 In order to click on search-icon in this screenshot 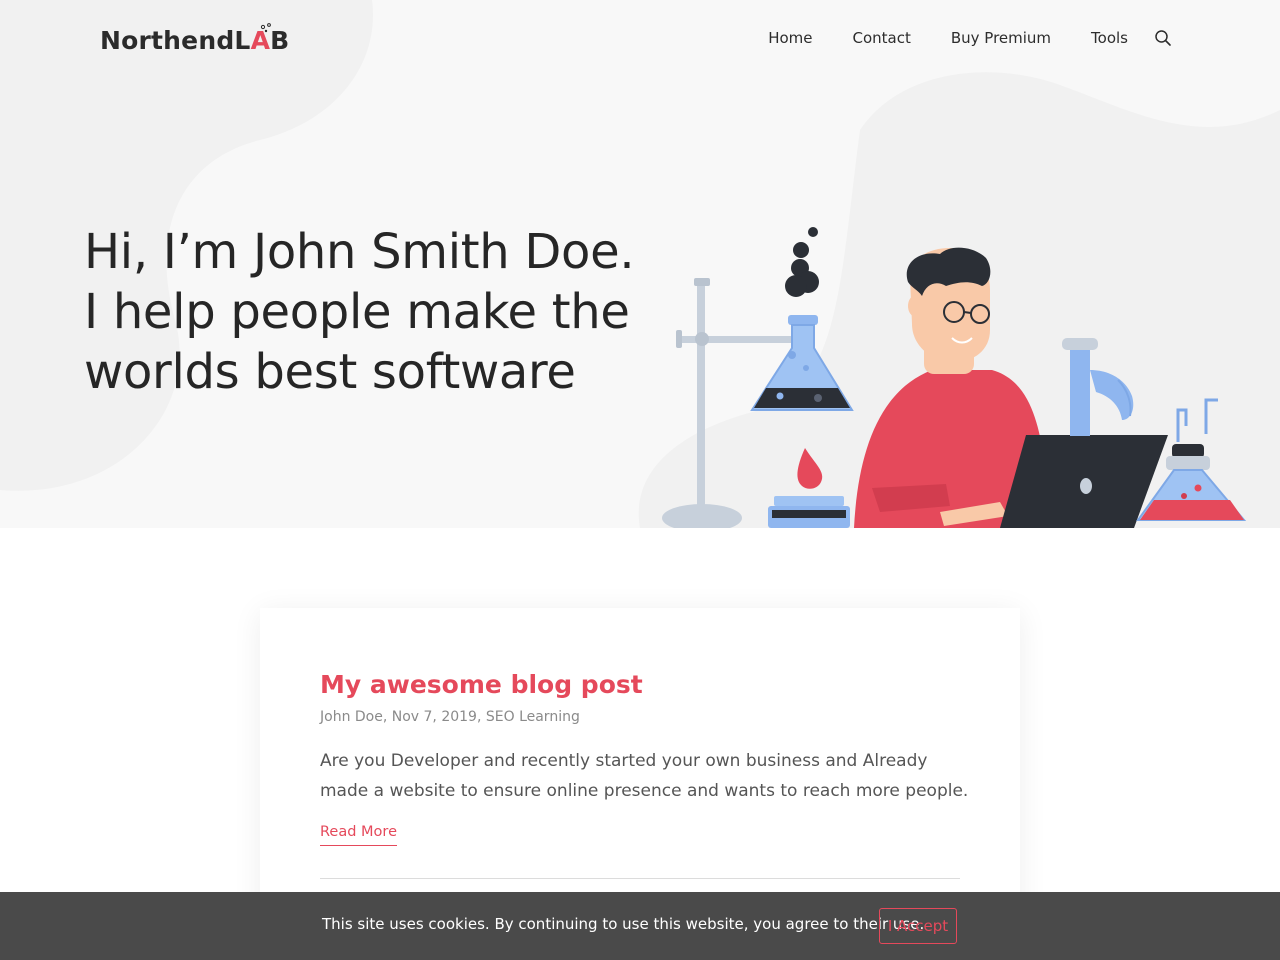, I will do `click(1163, 38)`.